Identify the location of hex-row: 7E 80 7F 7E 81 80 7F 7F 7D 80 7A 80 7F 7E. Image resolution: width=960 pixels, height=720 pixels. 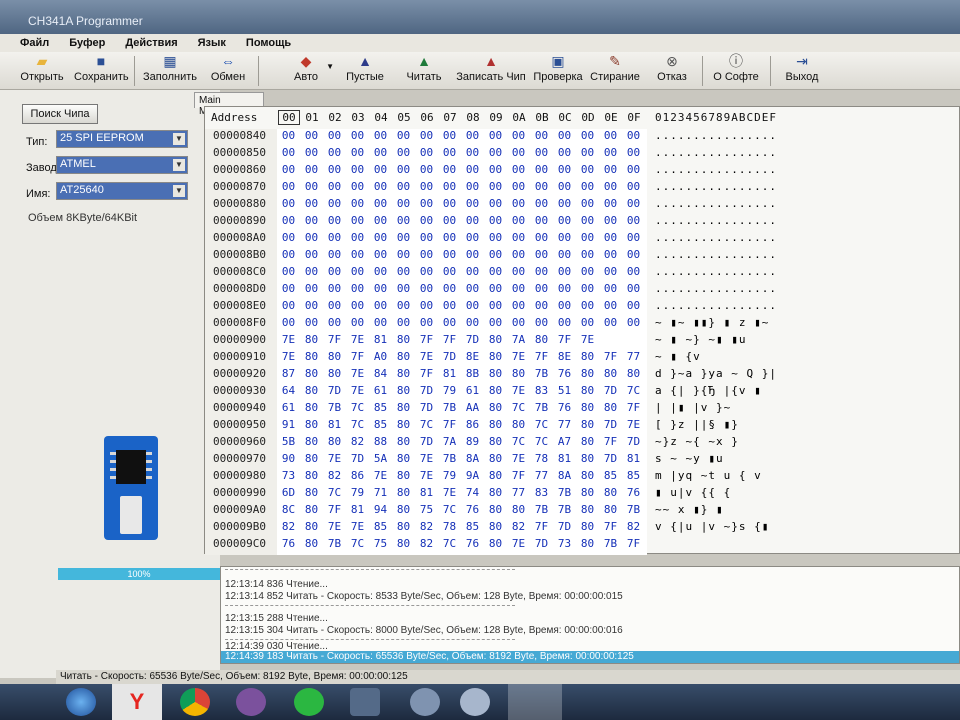
(438, 341).